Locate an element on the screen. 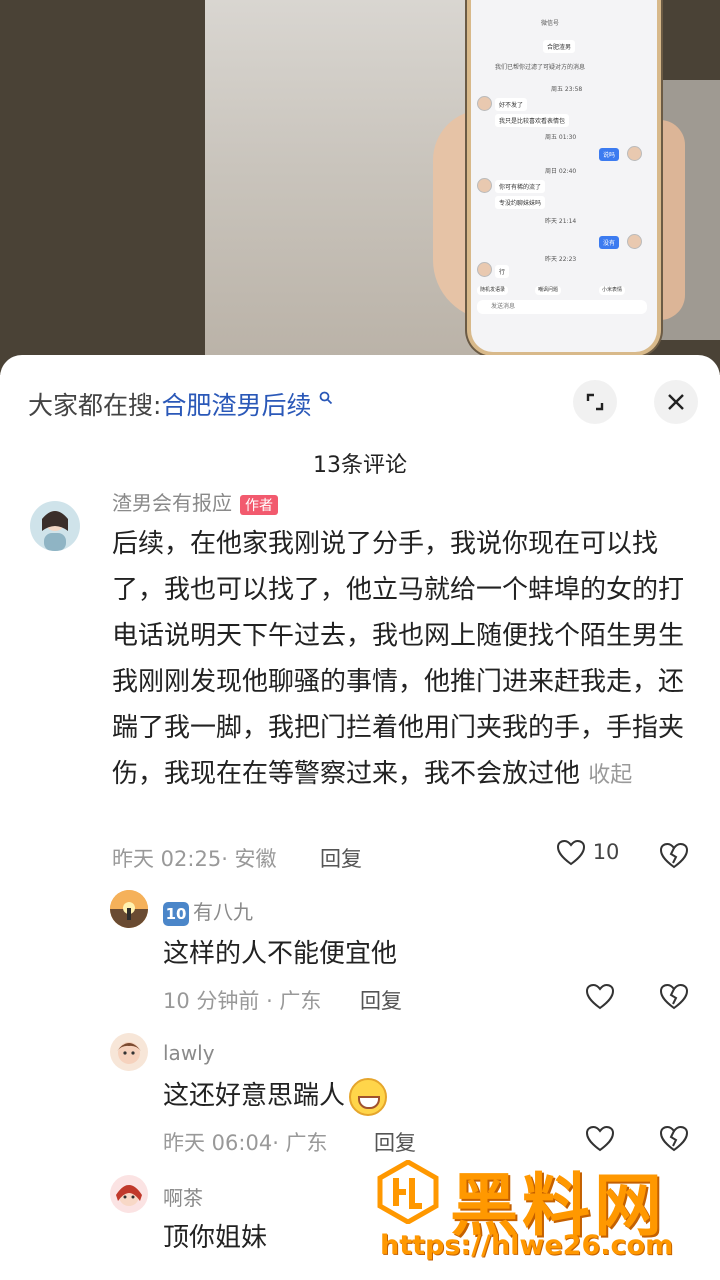 This screenshot has width=720, height=1280. reply-text: 顶你姐妹 is located at coordinates (215, 1238).